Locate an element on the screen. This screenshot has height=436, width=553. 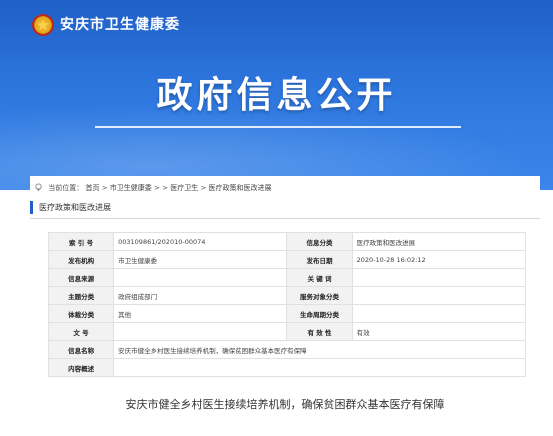
table-row: 信息来源 关 键 词 is located at coordinates (287, 277).